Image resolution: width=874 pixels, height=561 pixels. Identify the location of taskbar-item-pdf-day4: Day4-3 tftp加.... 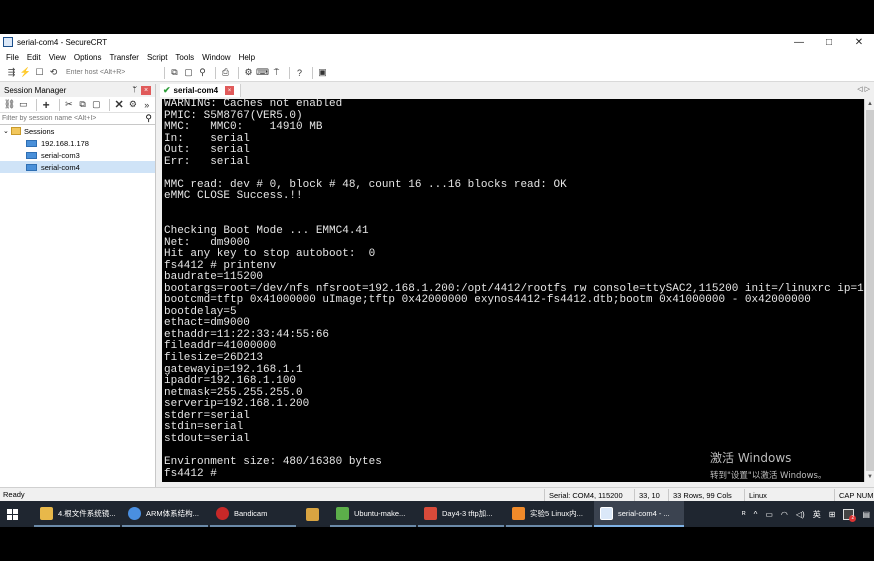
(461, 514).